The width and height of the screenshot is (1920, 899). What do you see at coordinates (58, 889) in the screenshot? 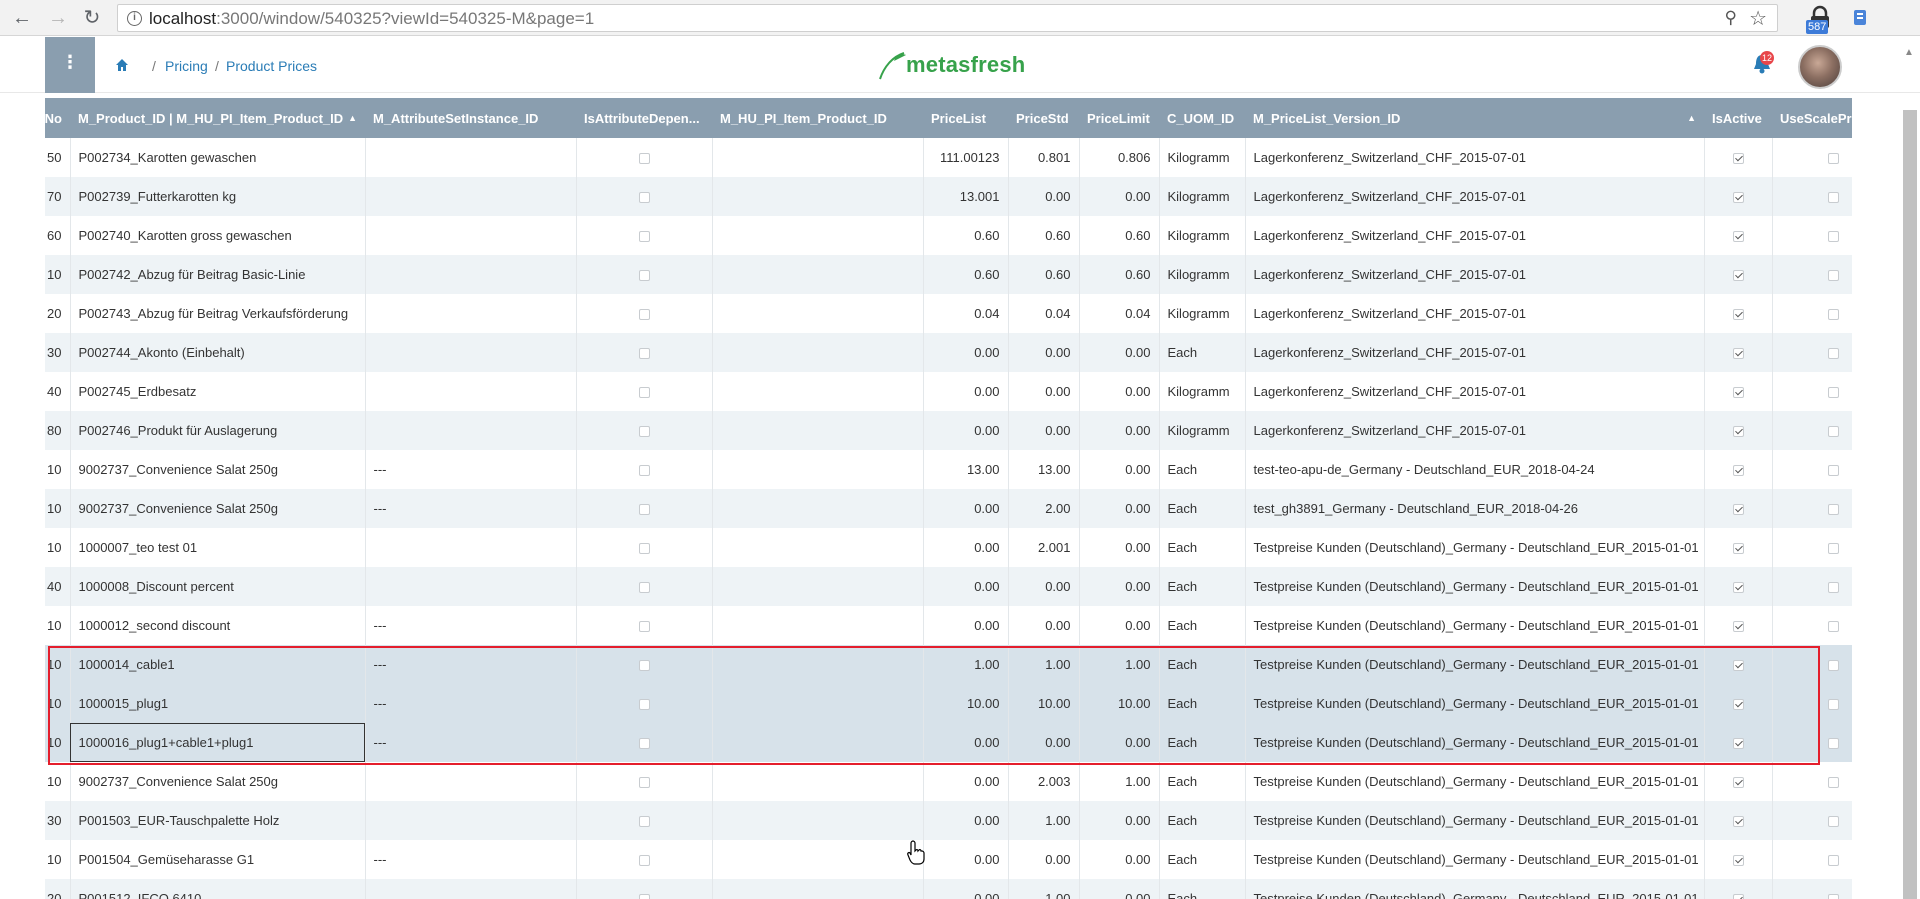
I see `cell-no: 20` at bounding box center [58, 889].